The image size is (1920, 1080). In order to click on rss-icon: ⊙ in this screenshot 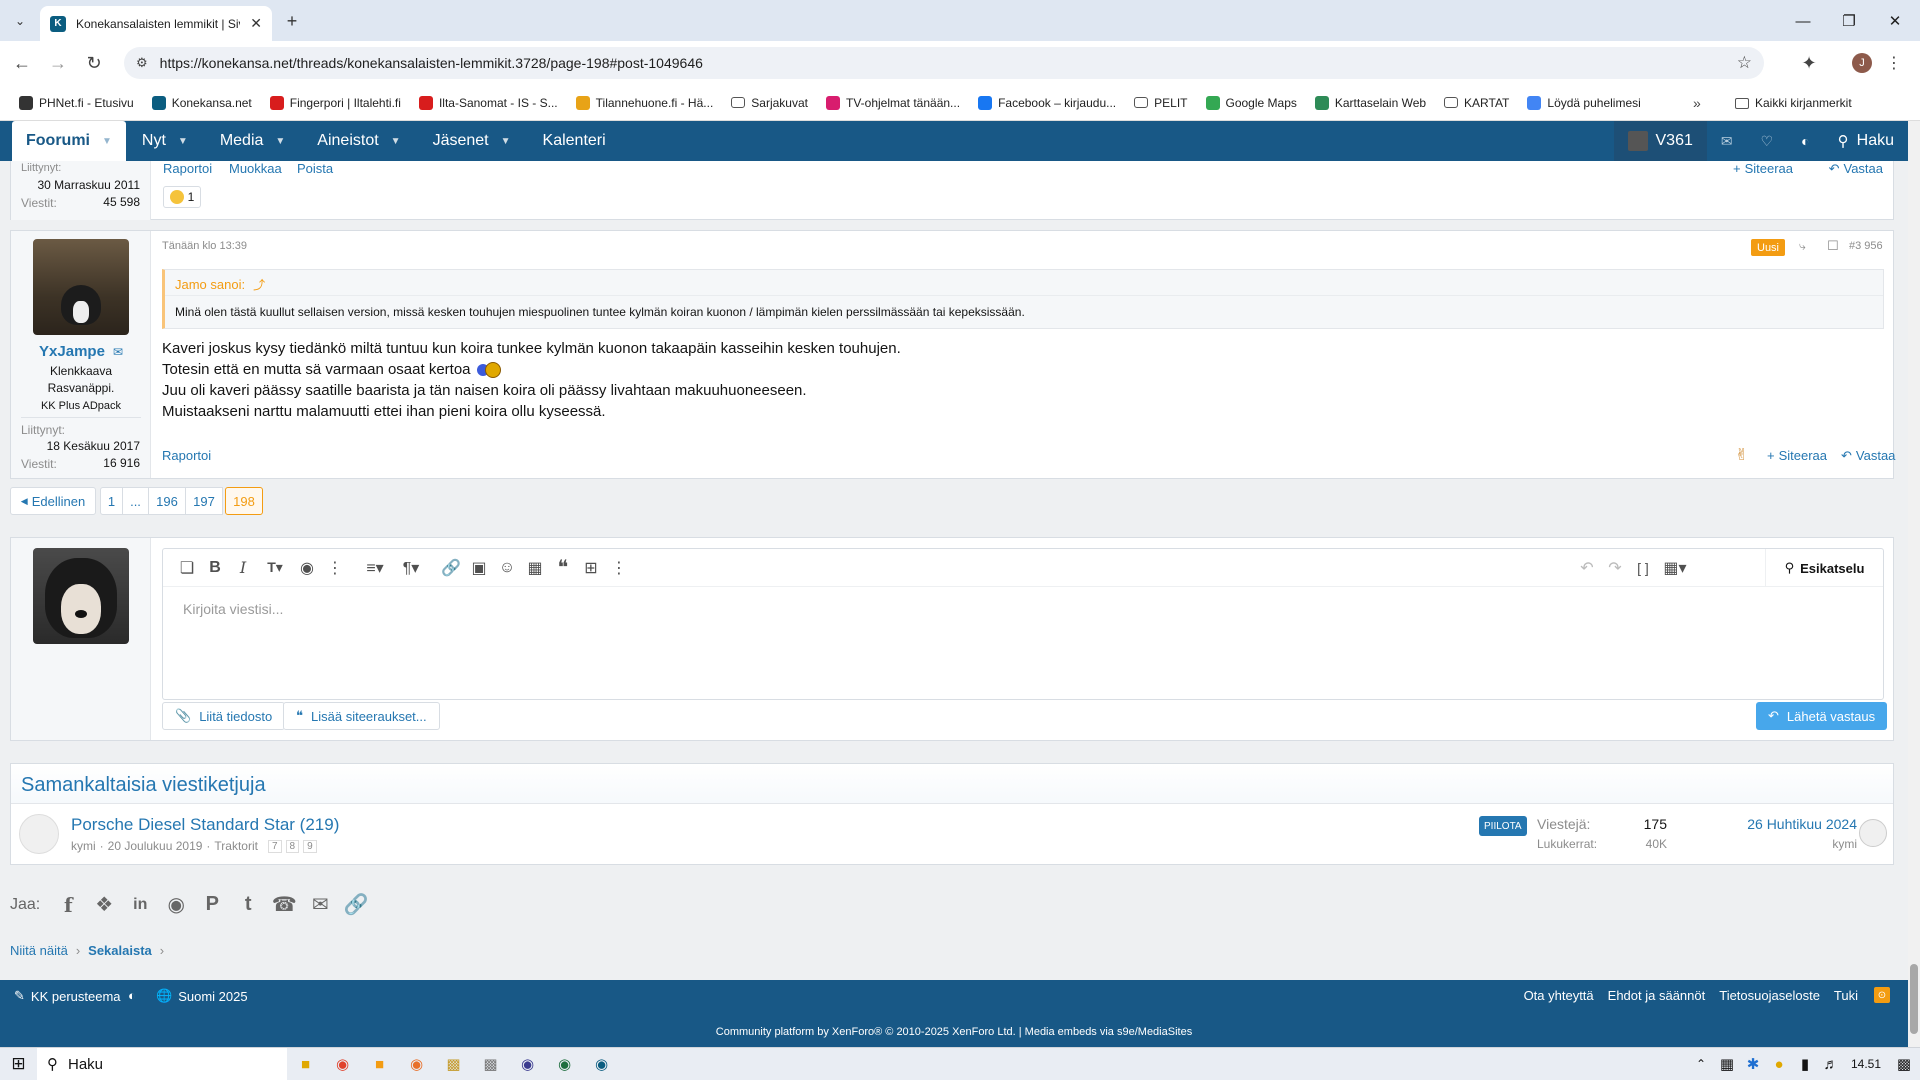, I will do `click(1882, 995)`.